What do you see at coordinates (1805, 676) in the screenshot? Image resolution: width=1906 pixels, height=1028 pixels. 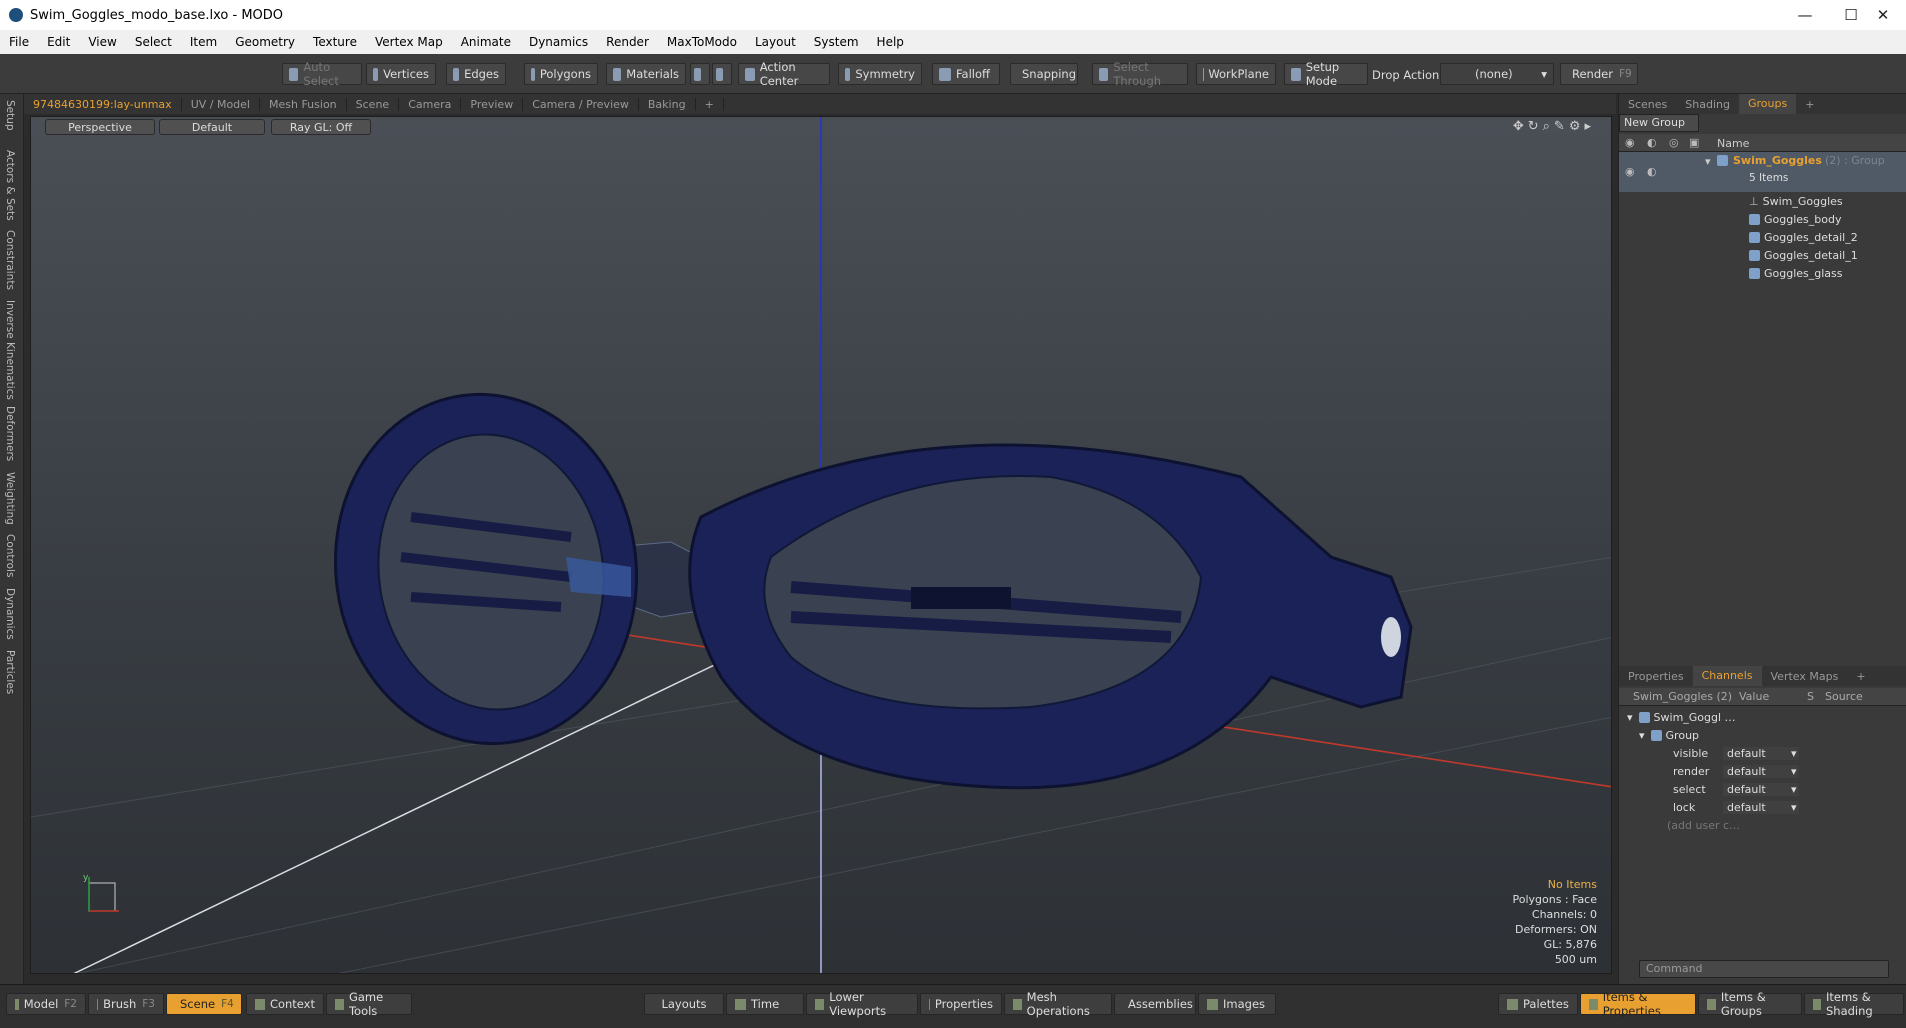 I see `tab-vertex-maps: Vertex Maps` at bounding box center [1805, 676].